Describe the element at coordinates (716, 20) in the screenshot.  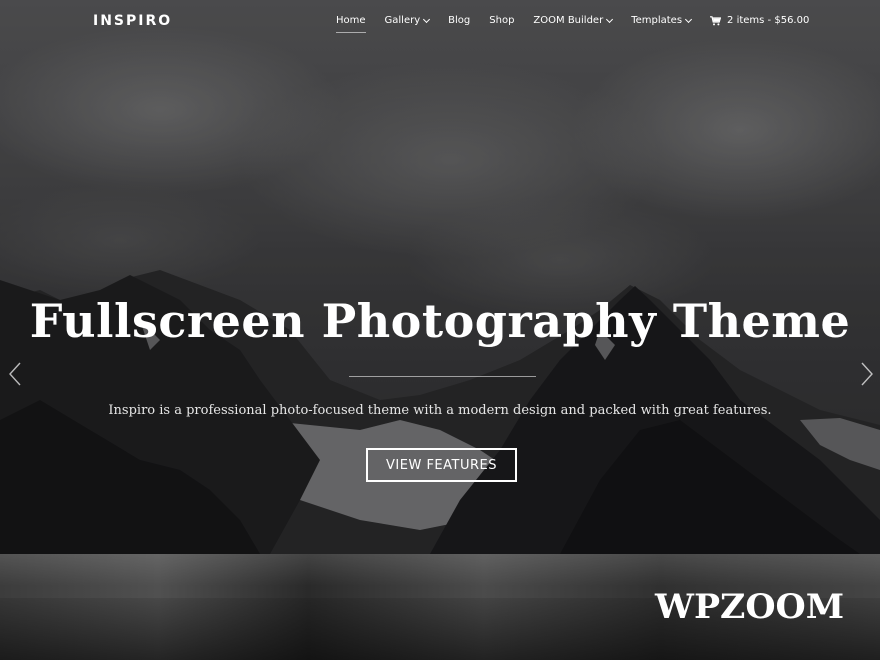
I see `cart-icon` at that location.